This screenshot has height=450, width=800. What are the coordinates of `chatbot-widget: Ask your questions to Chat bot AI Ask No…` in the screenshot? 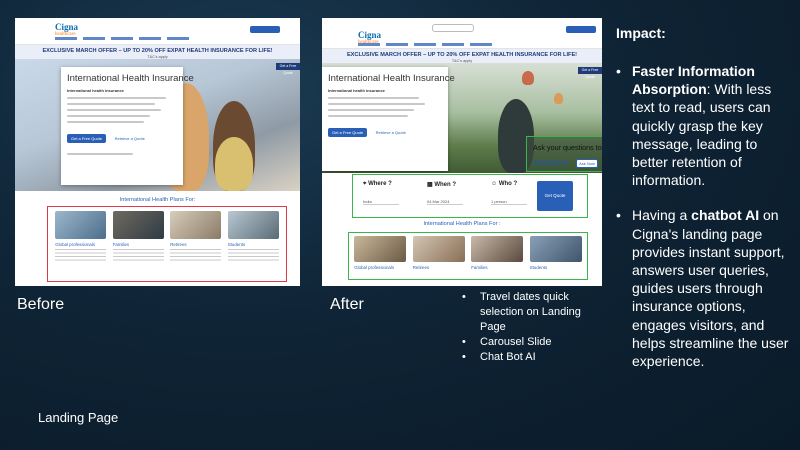 It's located at (564, 154).